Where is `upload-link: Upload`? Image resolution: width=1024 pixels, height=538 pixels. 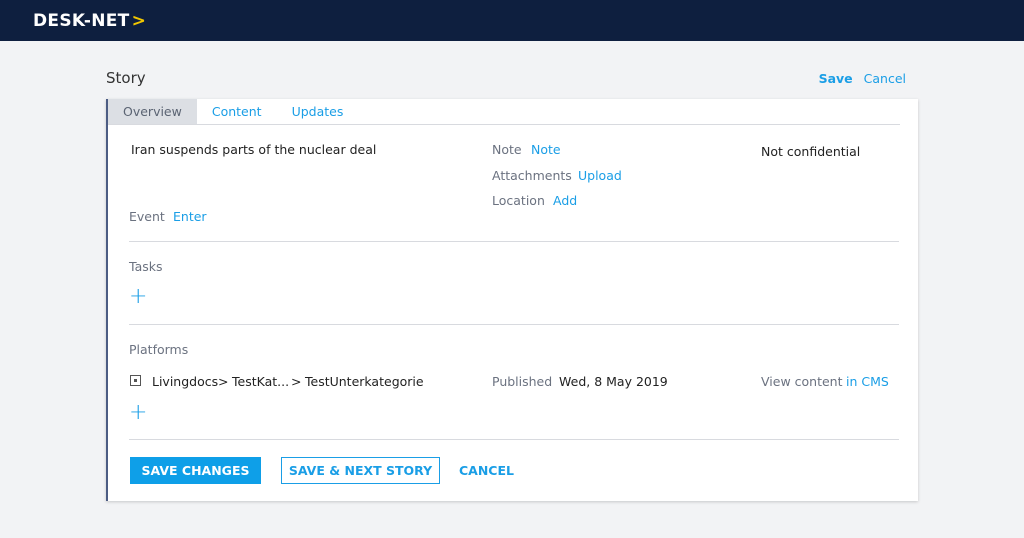 upload-link: Upload is located at coordinates (600, 175).